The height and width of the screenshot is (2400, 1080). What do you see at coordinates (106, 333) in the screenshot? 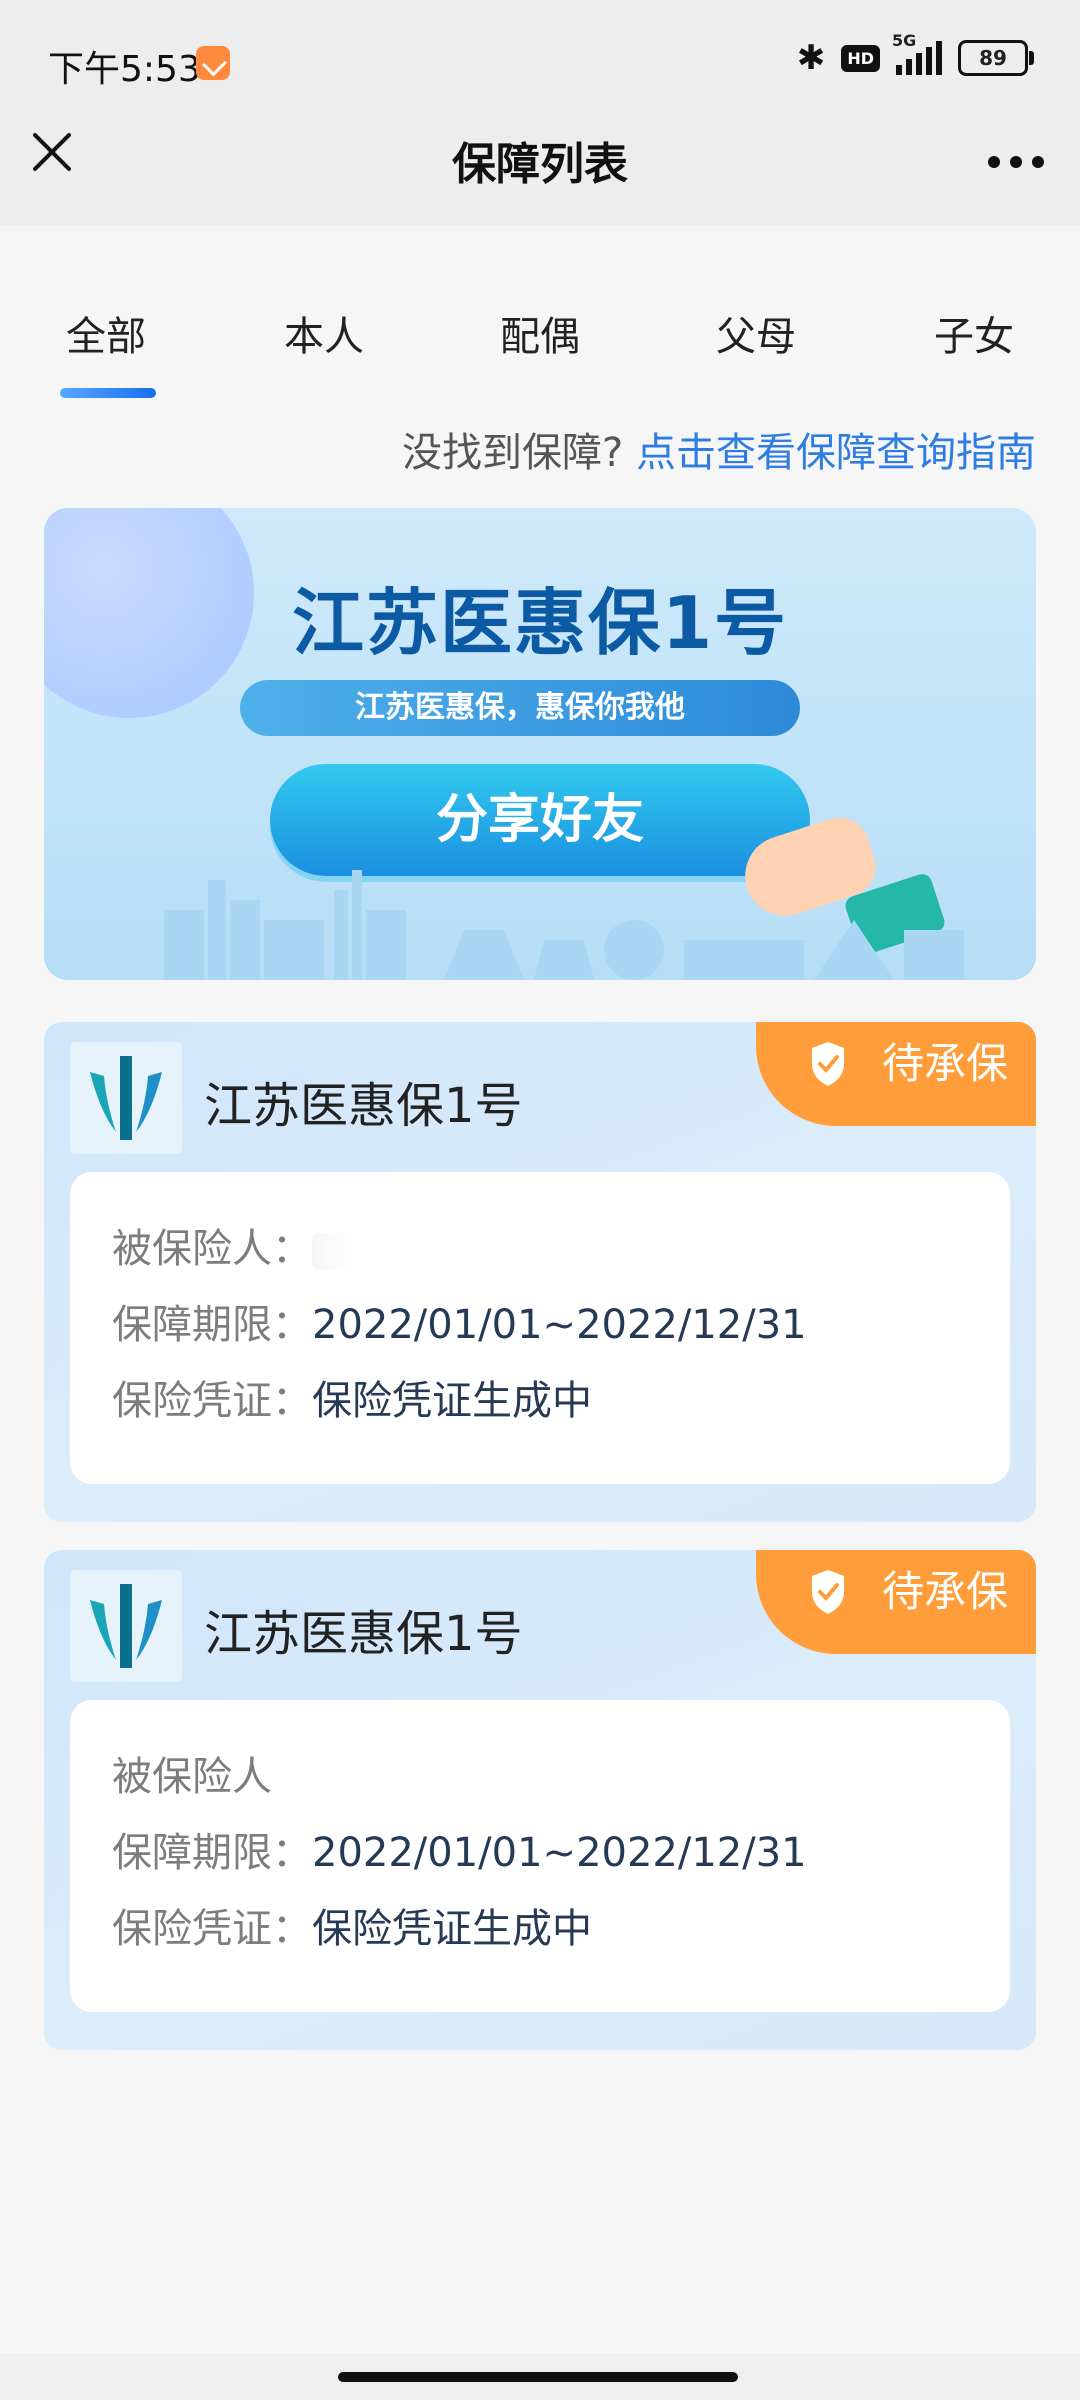
I see `tab-all: 全部` at bounding box center [106, 333].